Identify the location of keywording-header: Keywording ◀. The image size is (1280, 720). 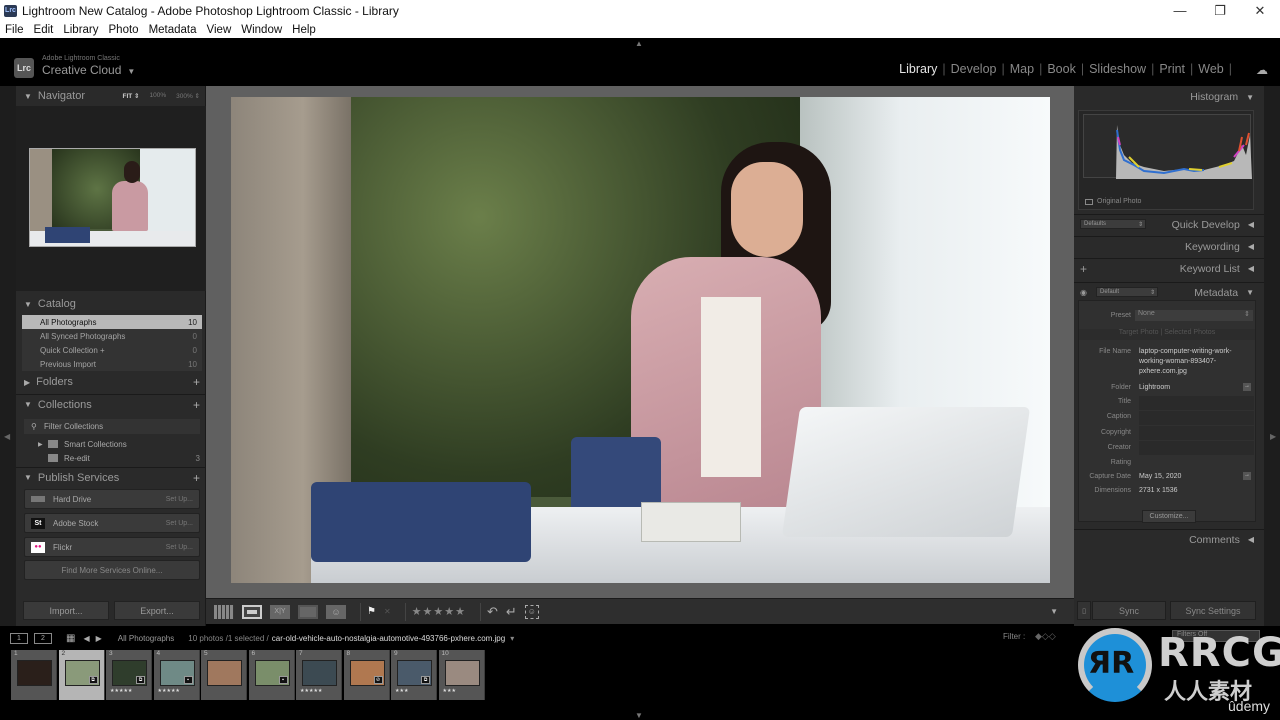
(1169, 246).